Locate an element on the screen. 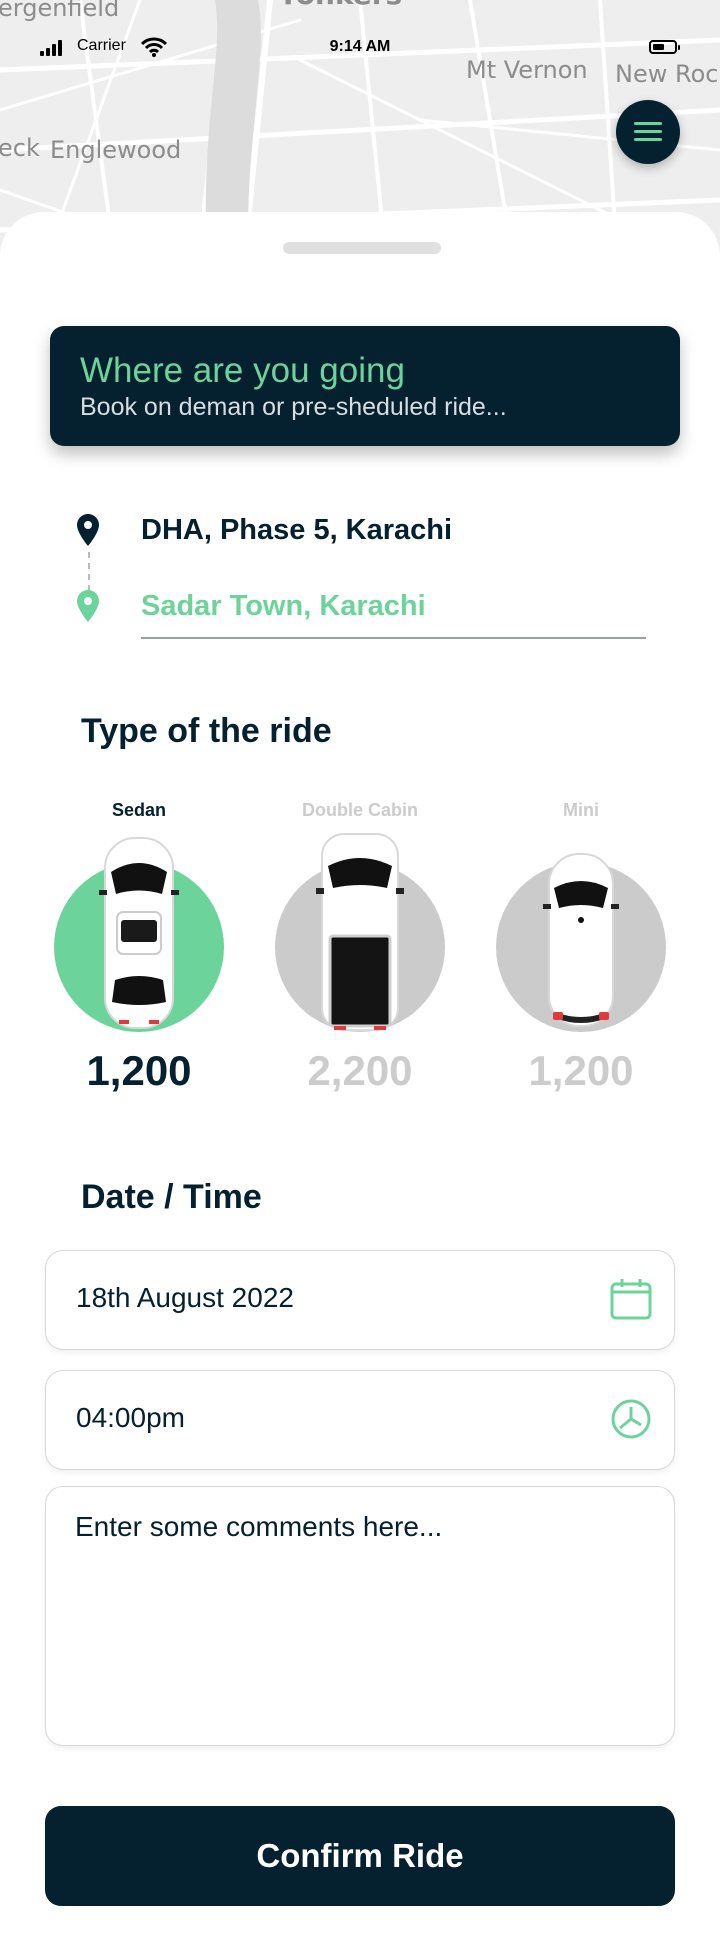  ride-type-heading: Type of the ride is located at coordinates (206, 731).